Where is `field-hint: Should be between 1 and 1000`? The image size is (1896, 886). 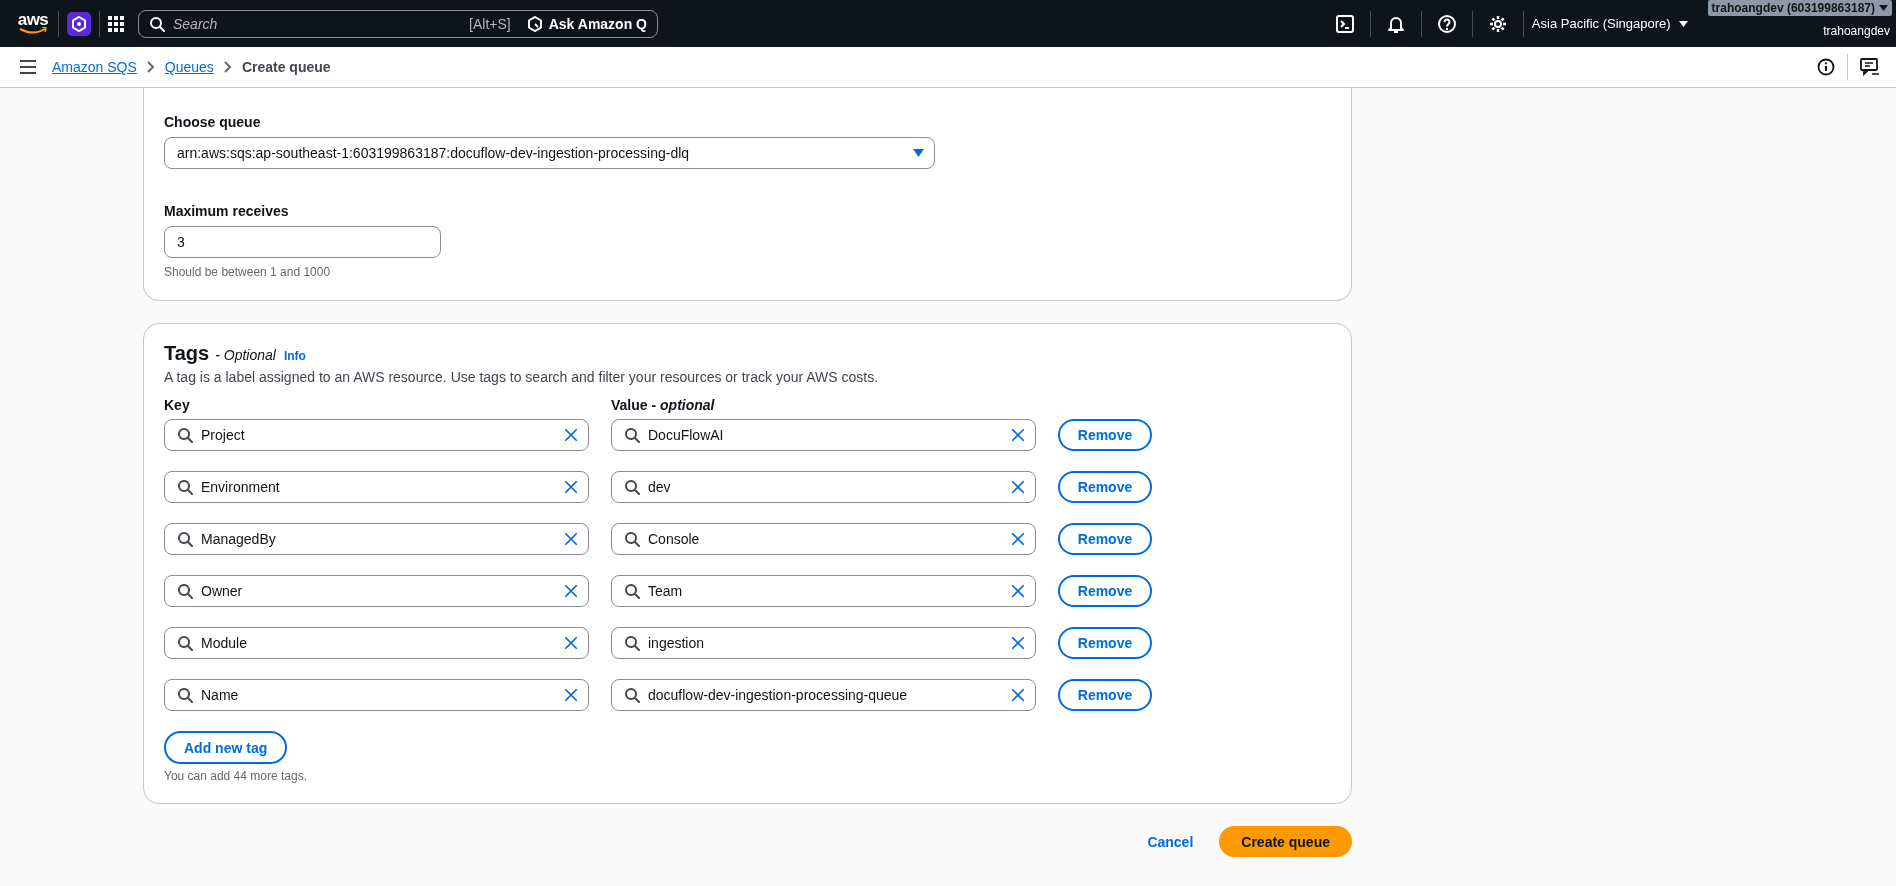 field-hint: Should be between 1 and 1000 is located at coordinates (248, 272).